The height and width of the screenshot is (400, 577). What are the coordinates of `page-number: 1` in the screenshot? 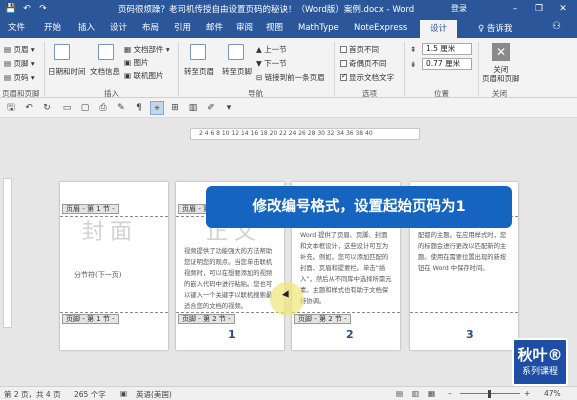 It's located at (232, 334).